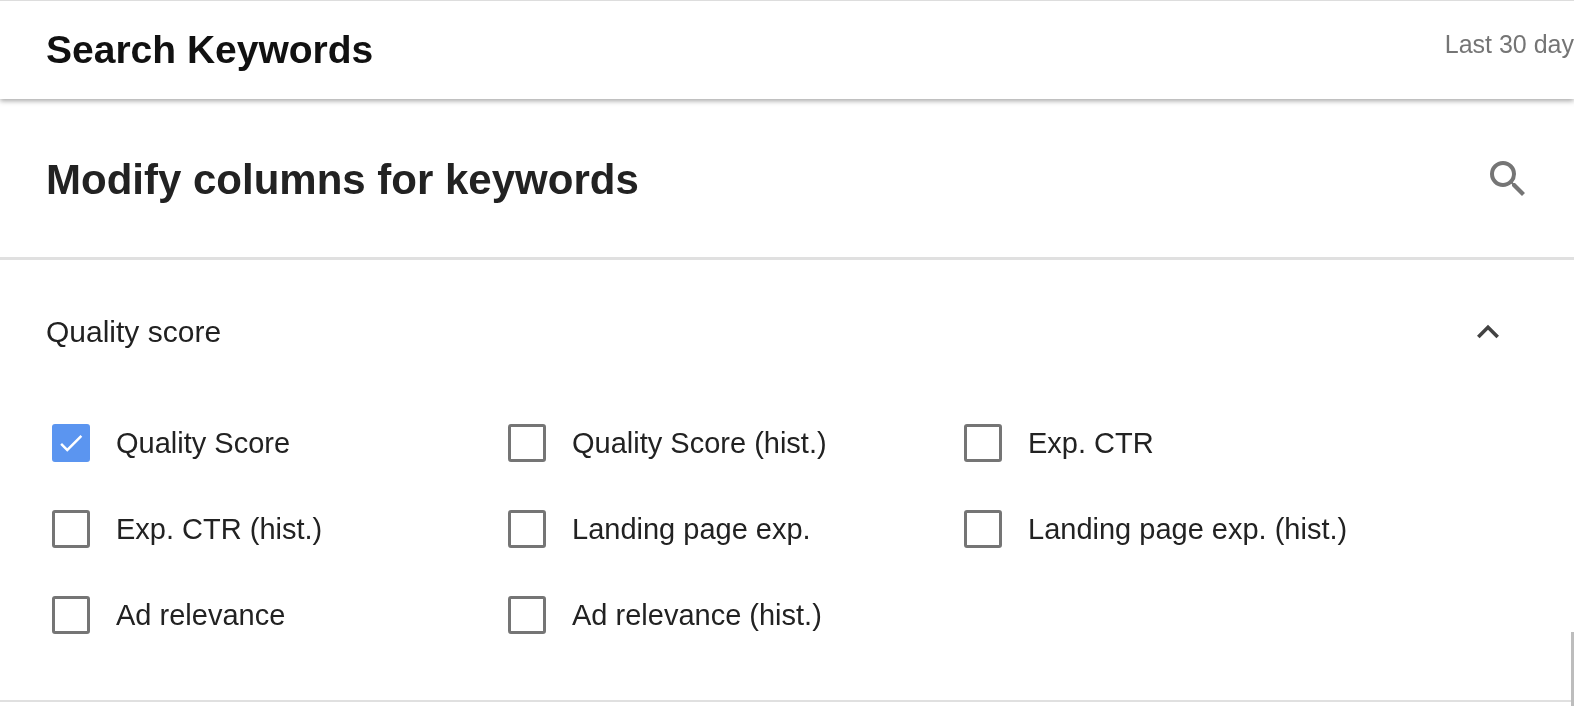  What do you see at coordinates (1091, 443) in the screenshot?
I see `option-label: Exp. CTR` at bounding box center [1091, 443].